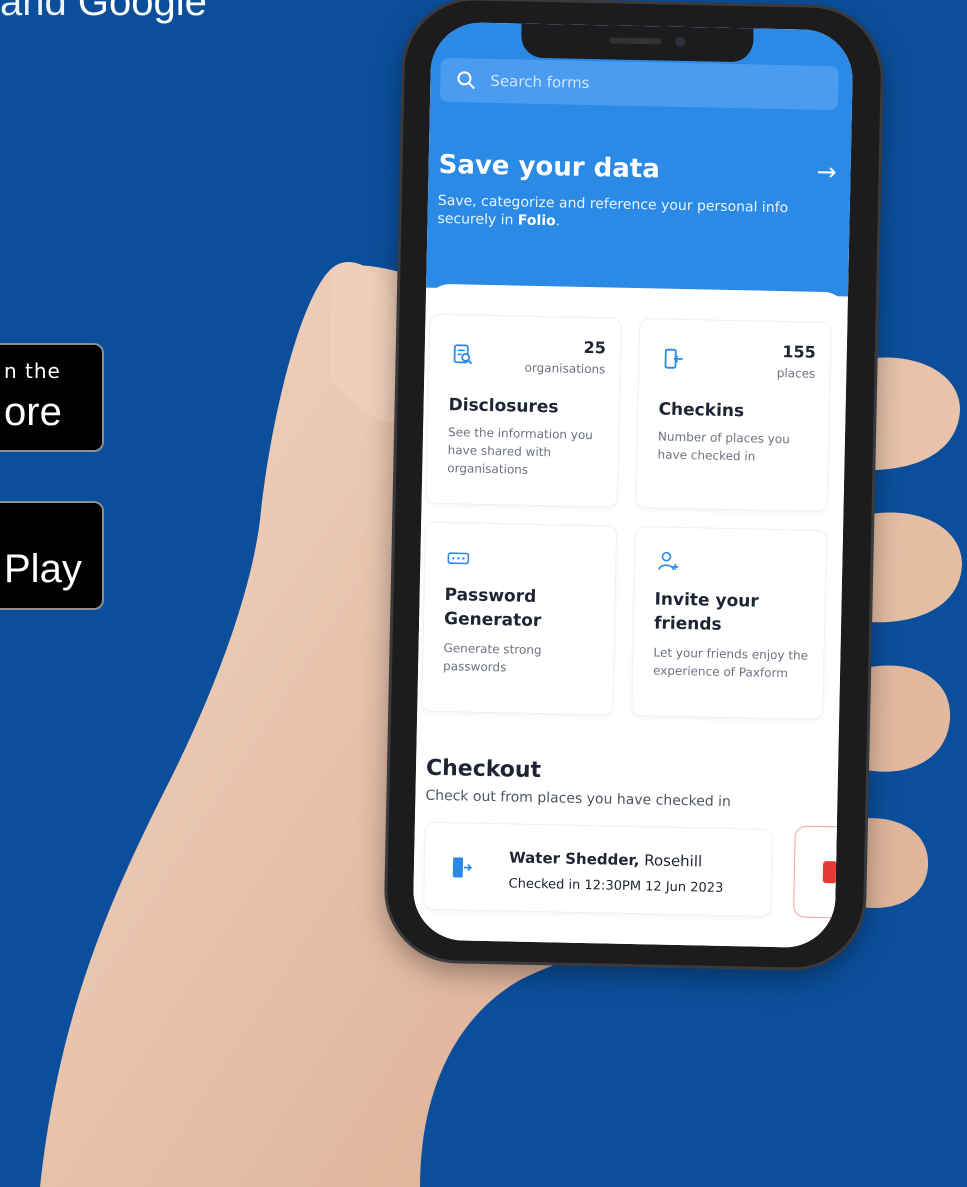 This screenshot has width=967, height=1187. I want to click on disclosures-count: 25, so click(595, 347).